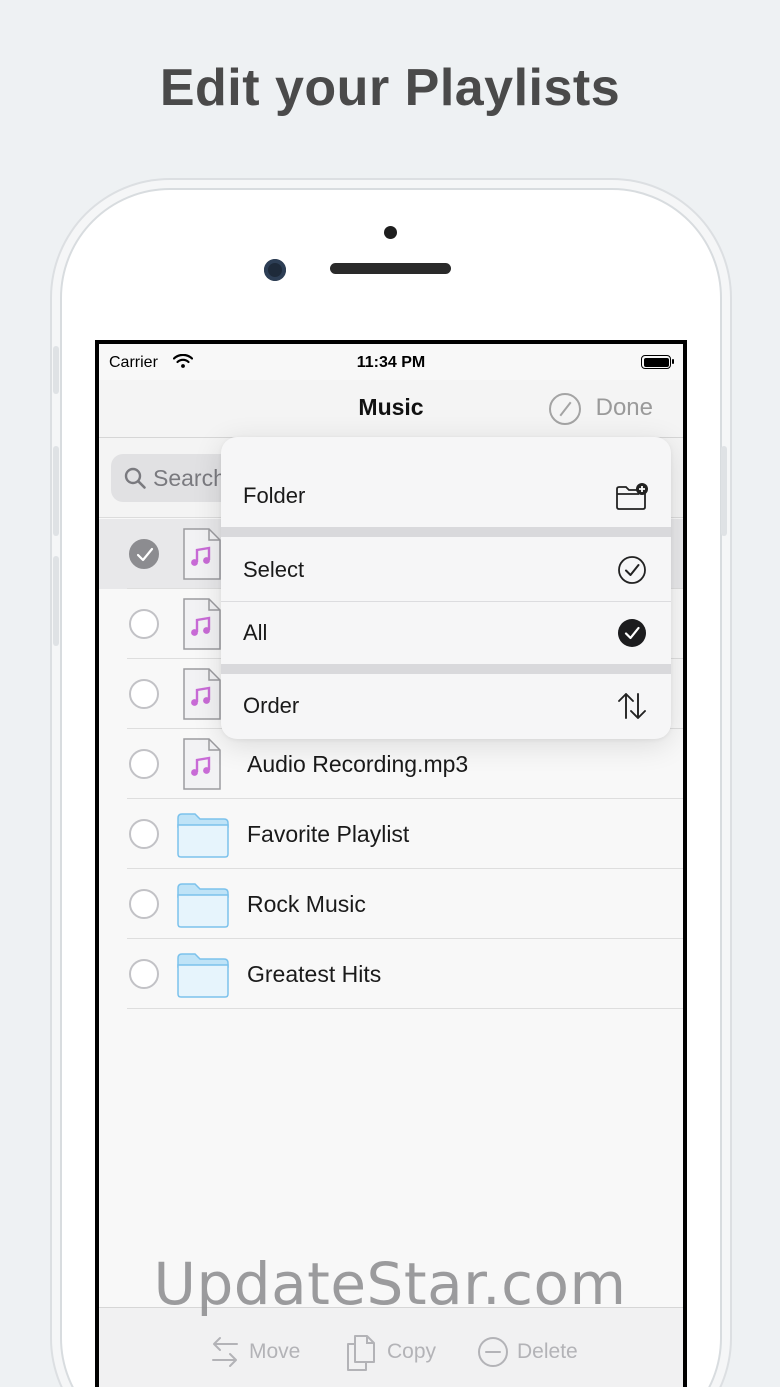  I want to click on bottom-toolbar: Move Copy Delete, so click(391, 1347).